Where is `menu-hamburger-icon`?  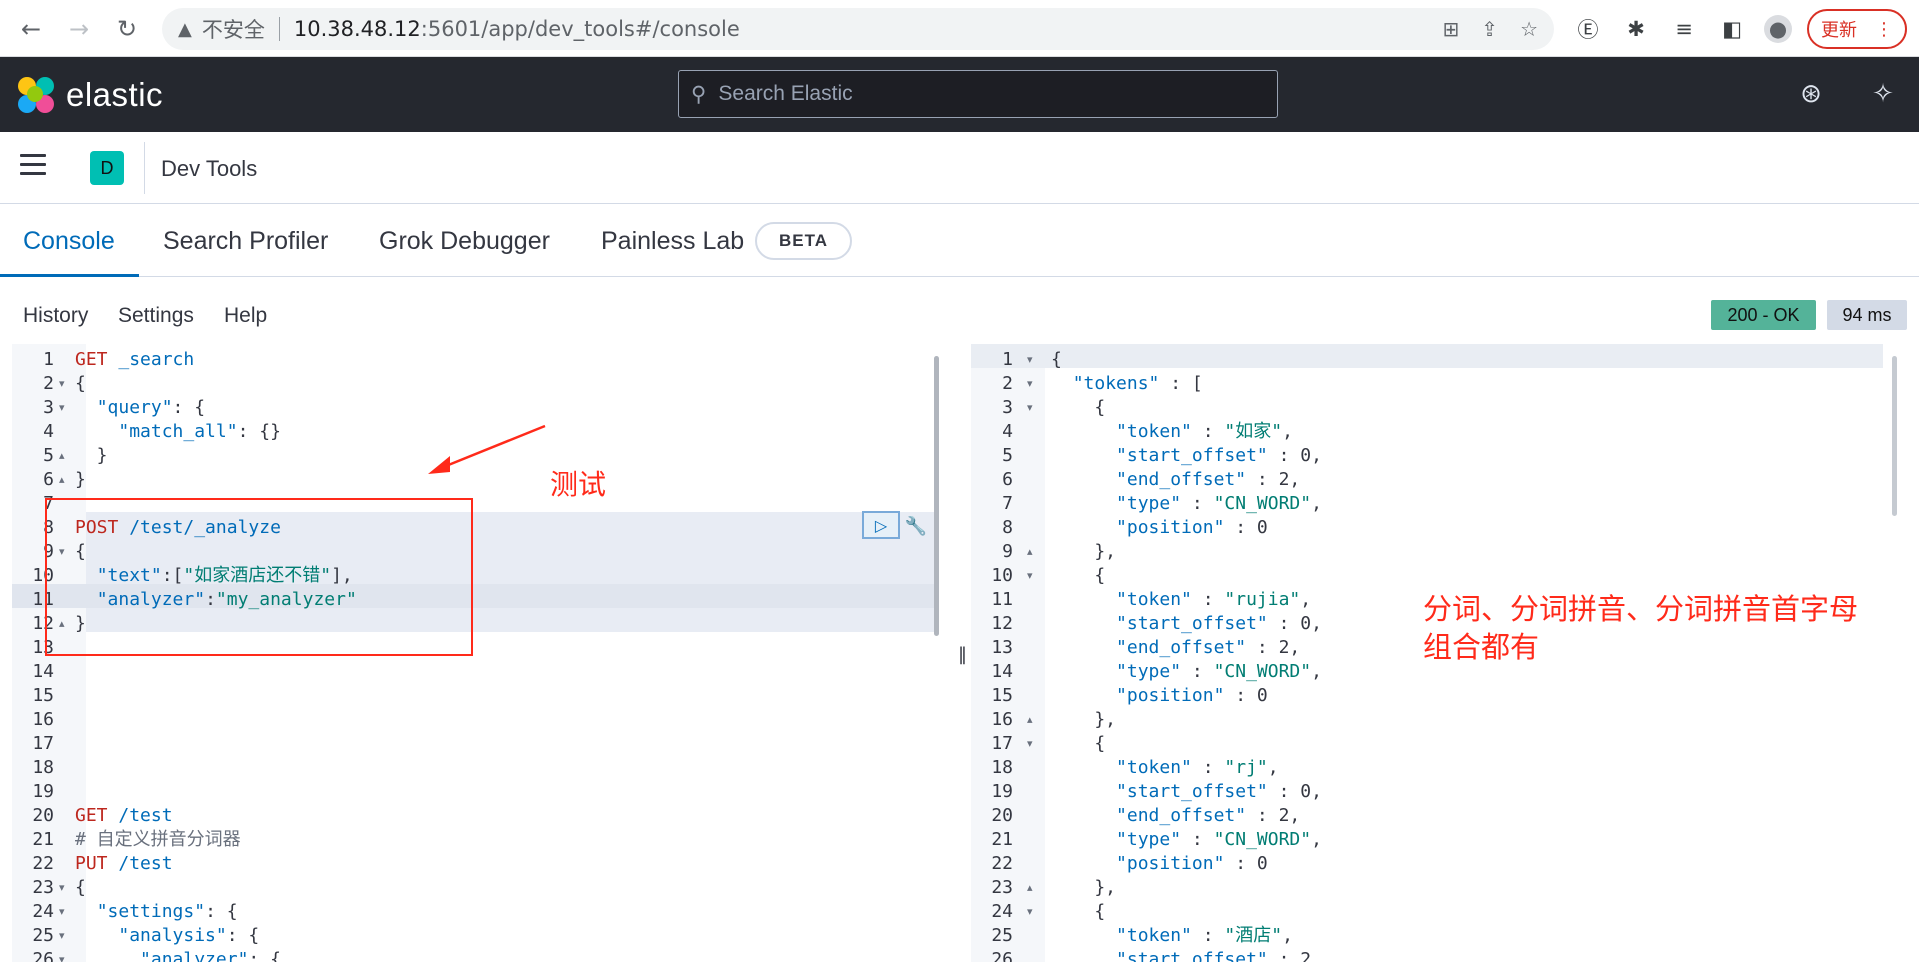
menu-hamburger-icon is located at coordinates (33, 167).